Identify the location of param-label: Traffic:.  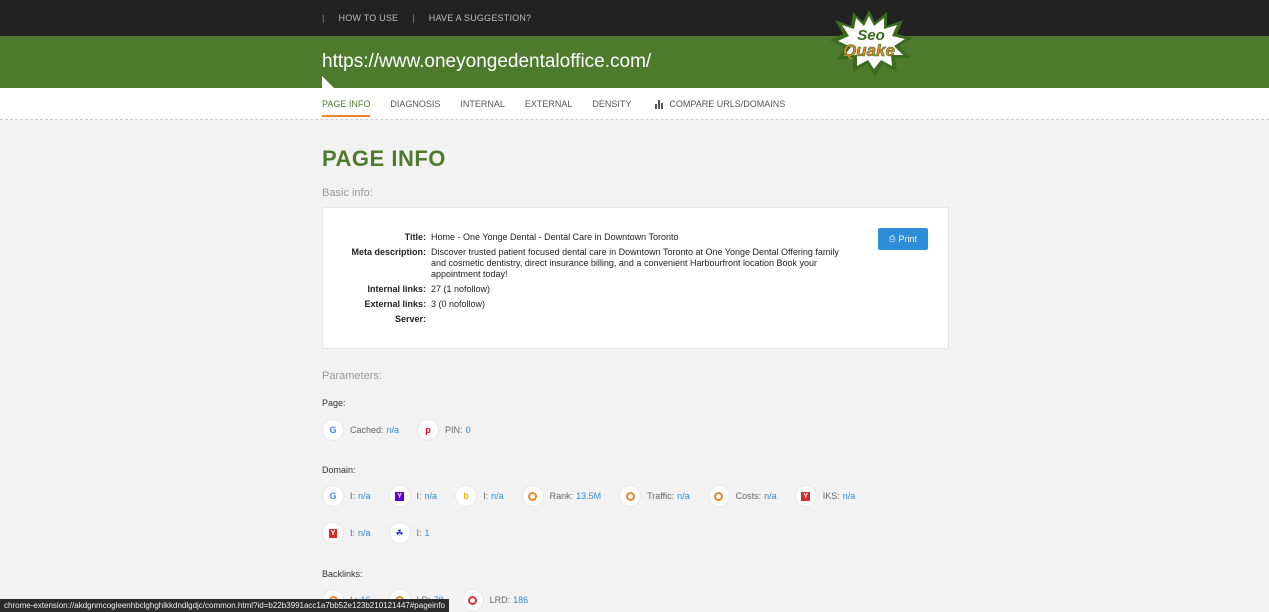
(661, 496).